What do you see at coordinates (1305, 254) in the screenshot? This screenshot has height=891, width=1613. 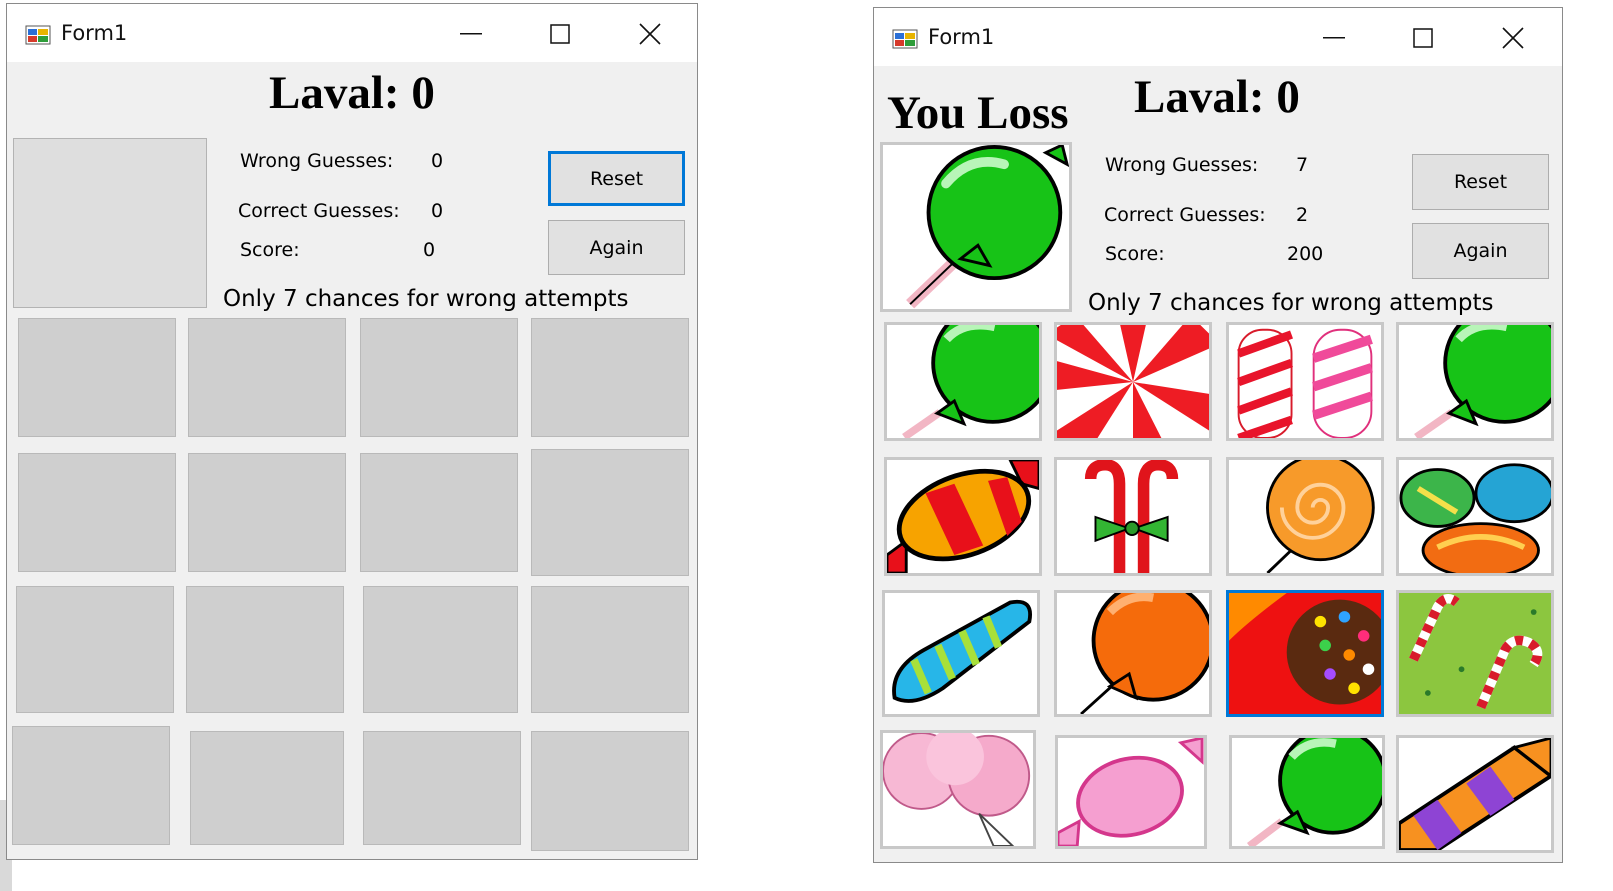 I see `score-value: 200` at bounding box center [1305, 254].